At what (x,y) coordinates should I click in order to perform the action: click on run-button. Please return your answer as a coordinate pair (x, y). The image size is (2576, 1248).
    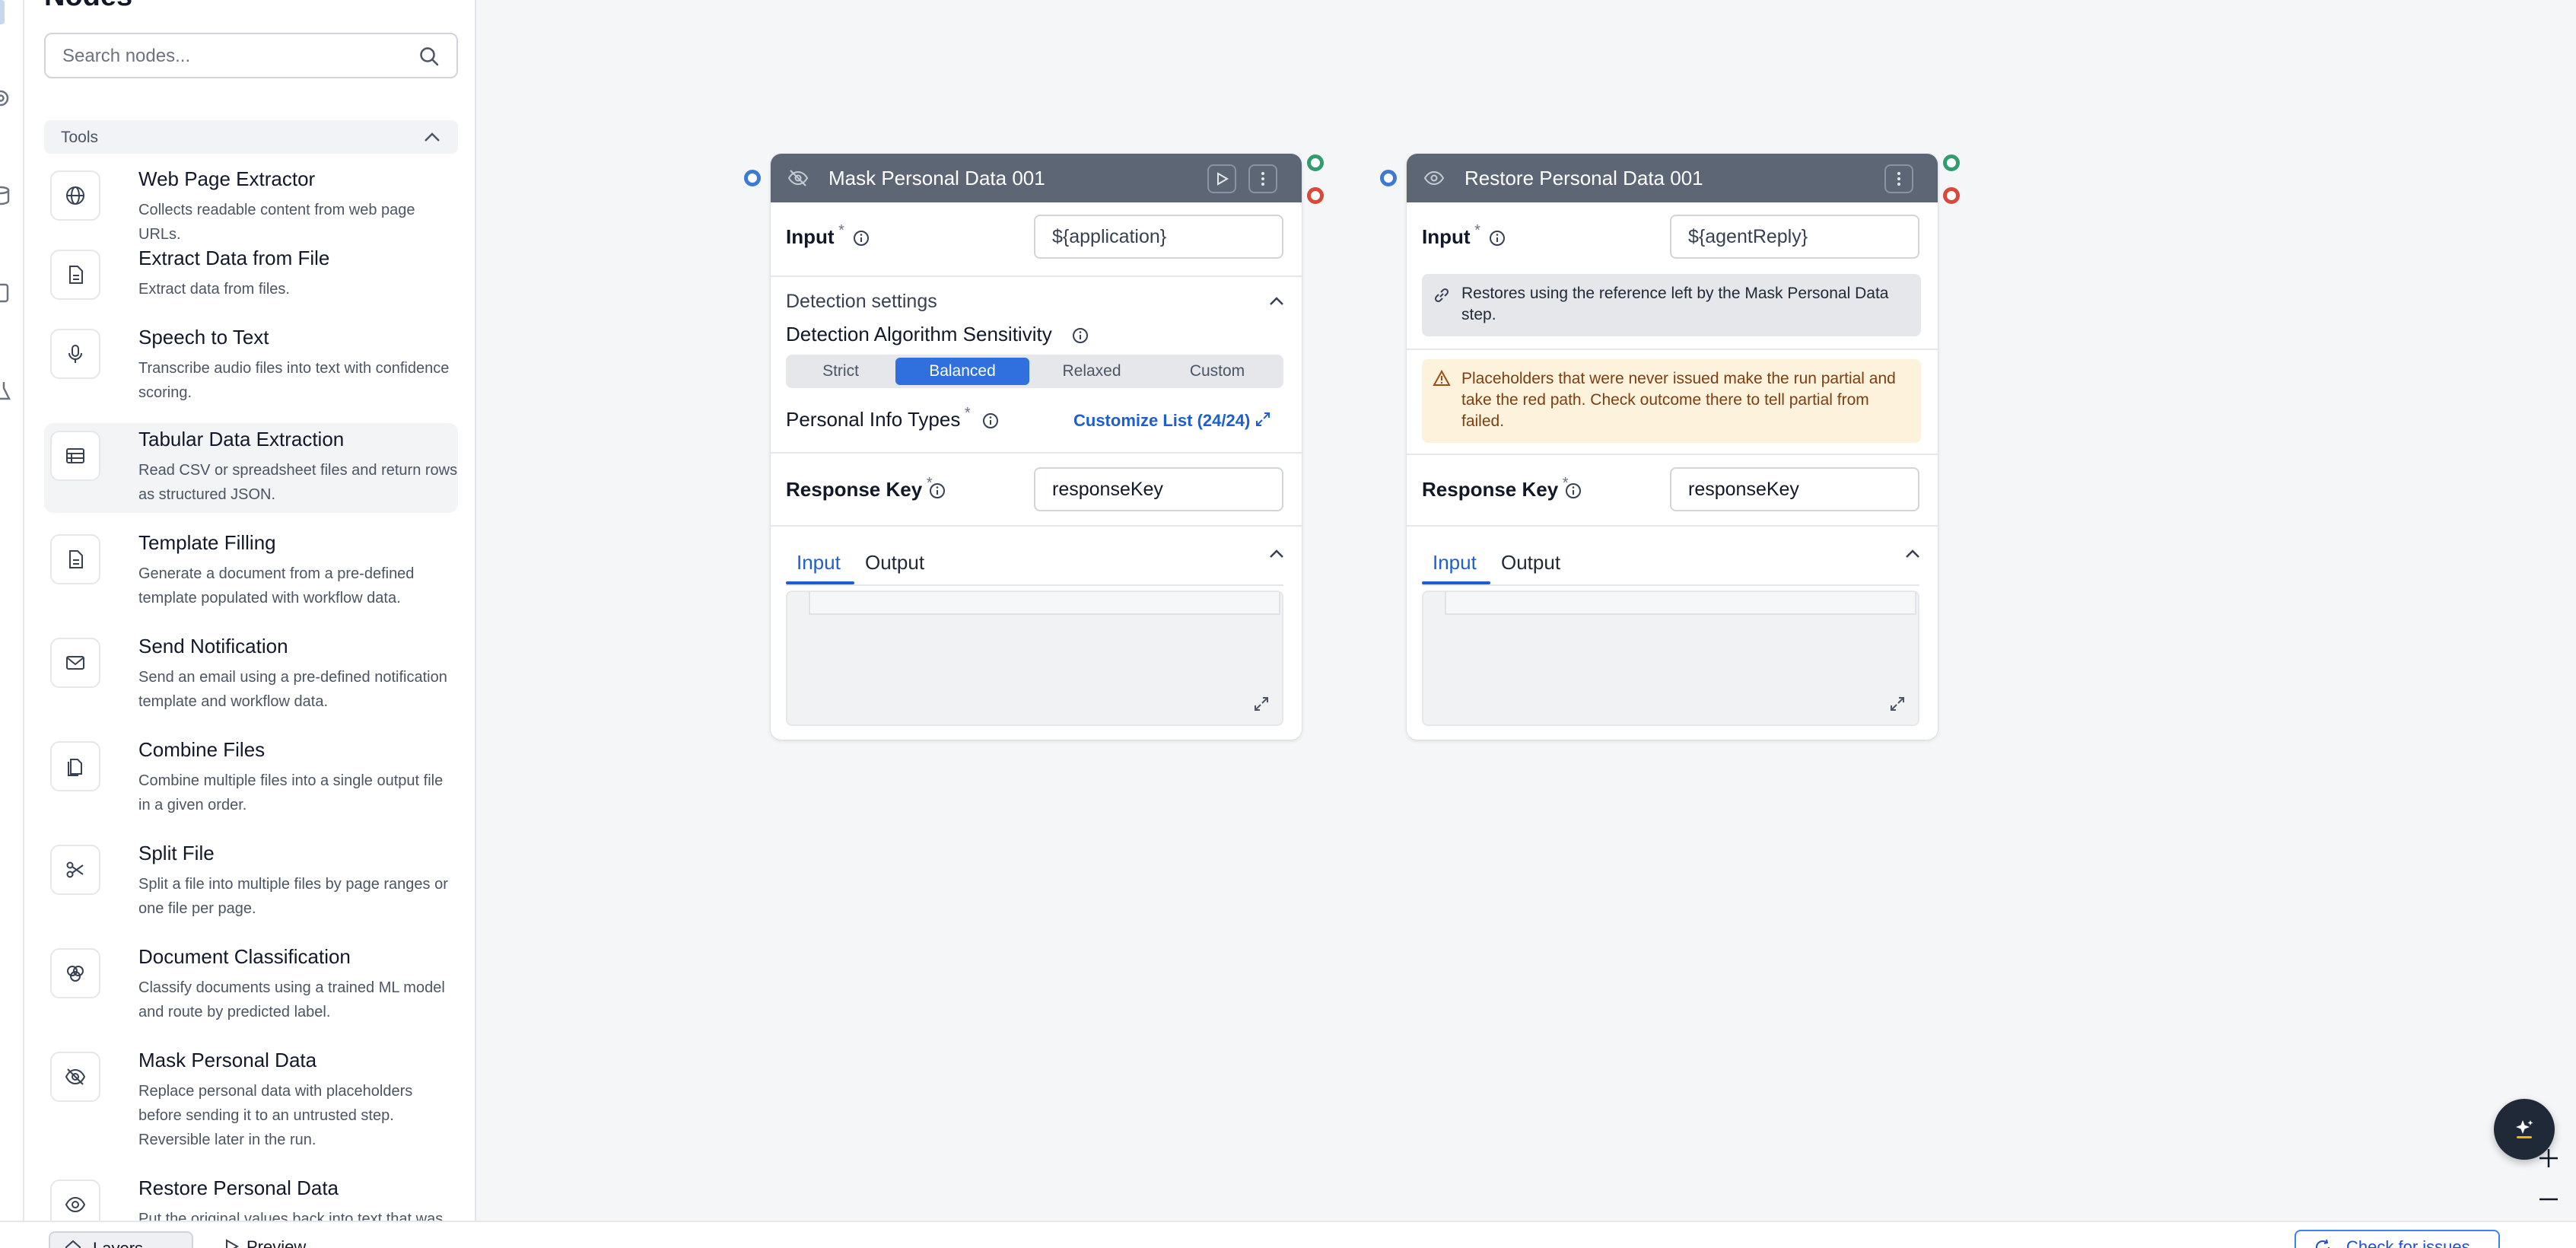
    Looking at the image, I should click on (1221, 178).